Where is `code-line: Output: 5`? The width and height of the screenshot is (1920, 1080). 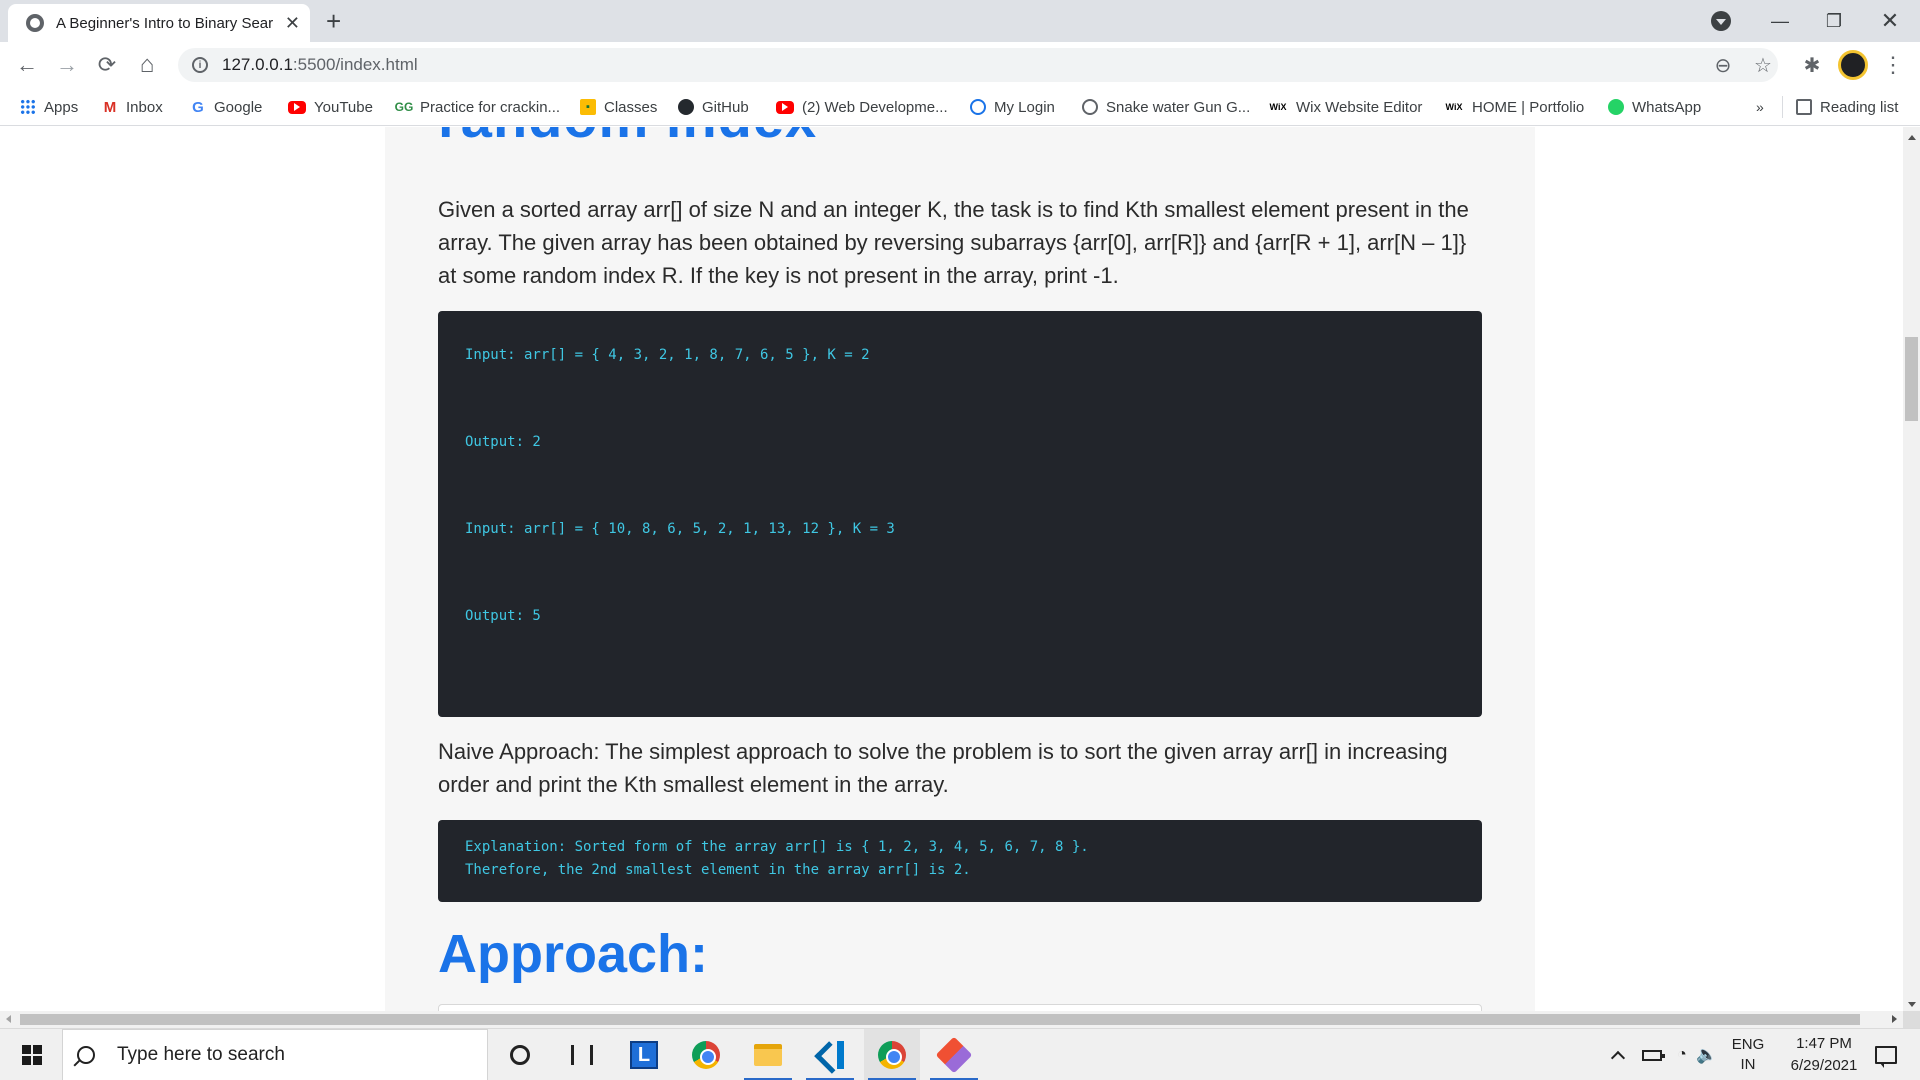
code-line: Output: 5 is located at coordinates (503, 616).